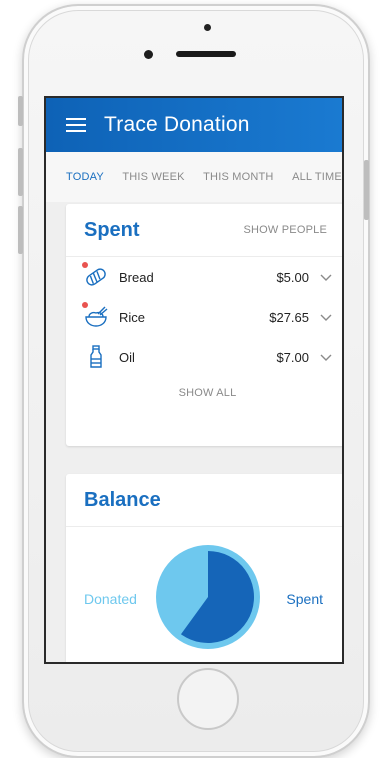 This screenshot has height=758, width=388. Describe the element at coordinates (148, 54) in the screenshot. I see `proximity-sensor` at that location.